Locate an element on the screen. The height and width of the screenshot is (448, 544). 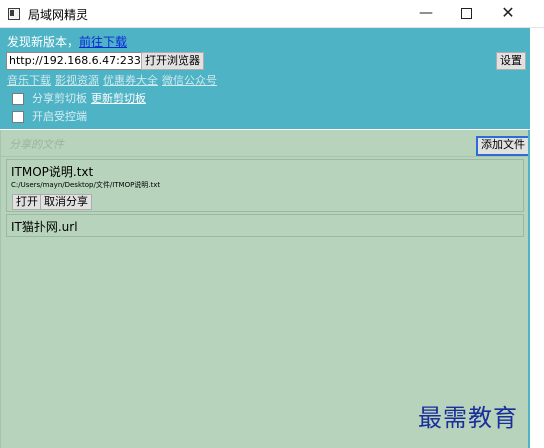
shared-files-label: 分享的文件 is located at coordinates (36, 144).